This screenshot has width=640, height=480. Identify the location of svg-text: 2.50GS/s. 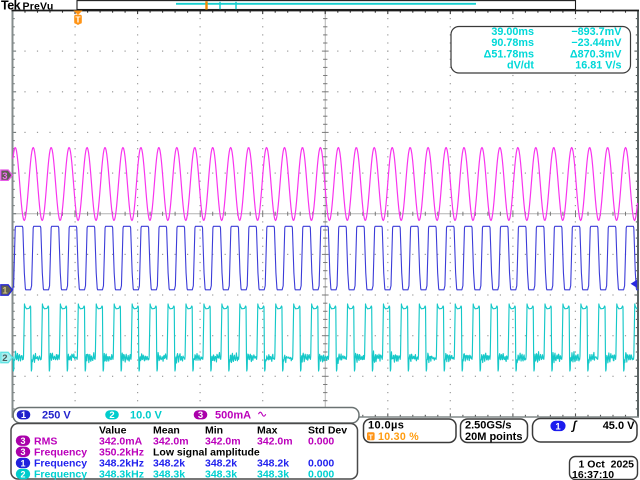
(488, 426).